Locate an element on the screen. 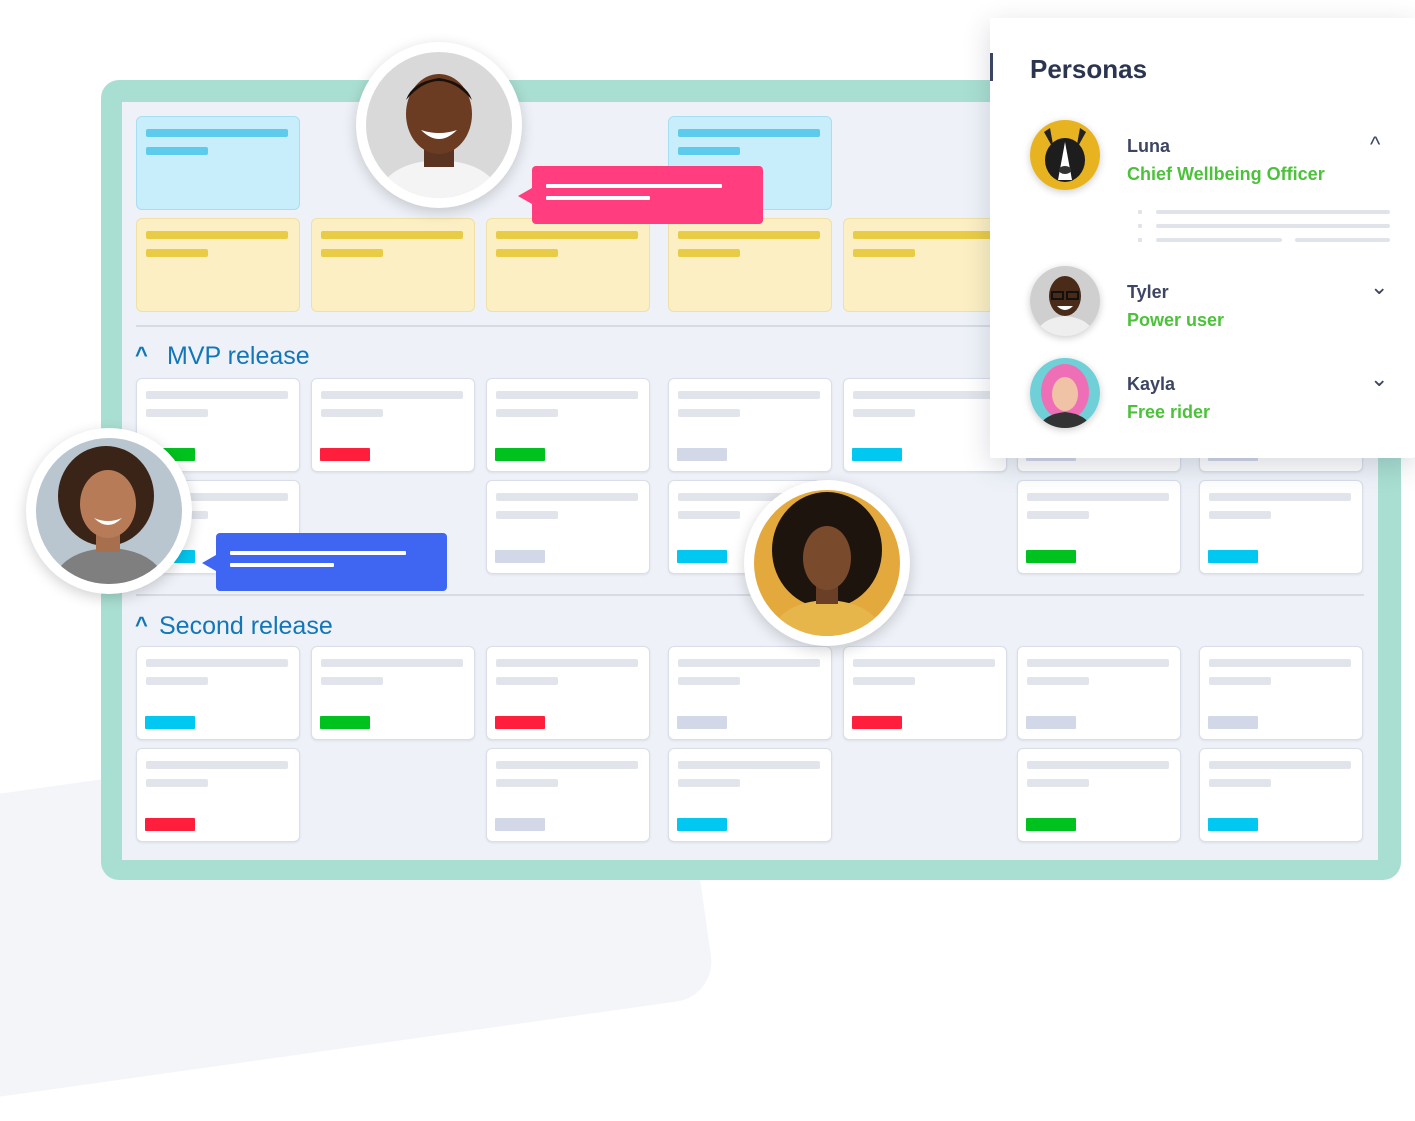  persona-role: Chief Wellbeing Officer is located at coordinates (1226, 174).